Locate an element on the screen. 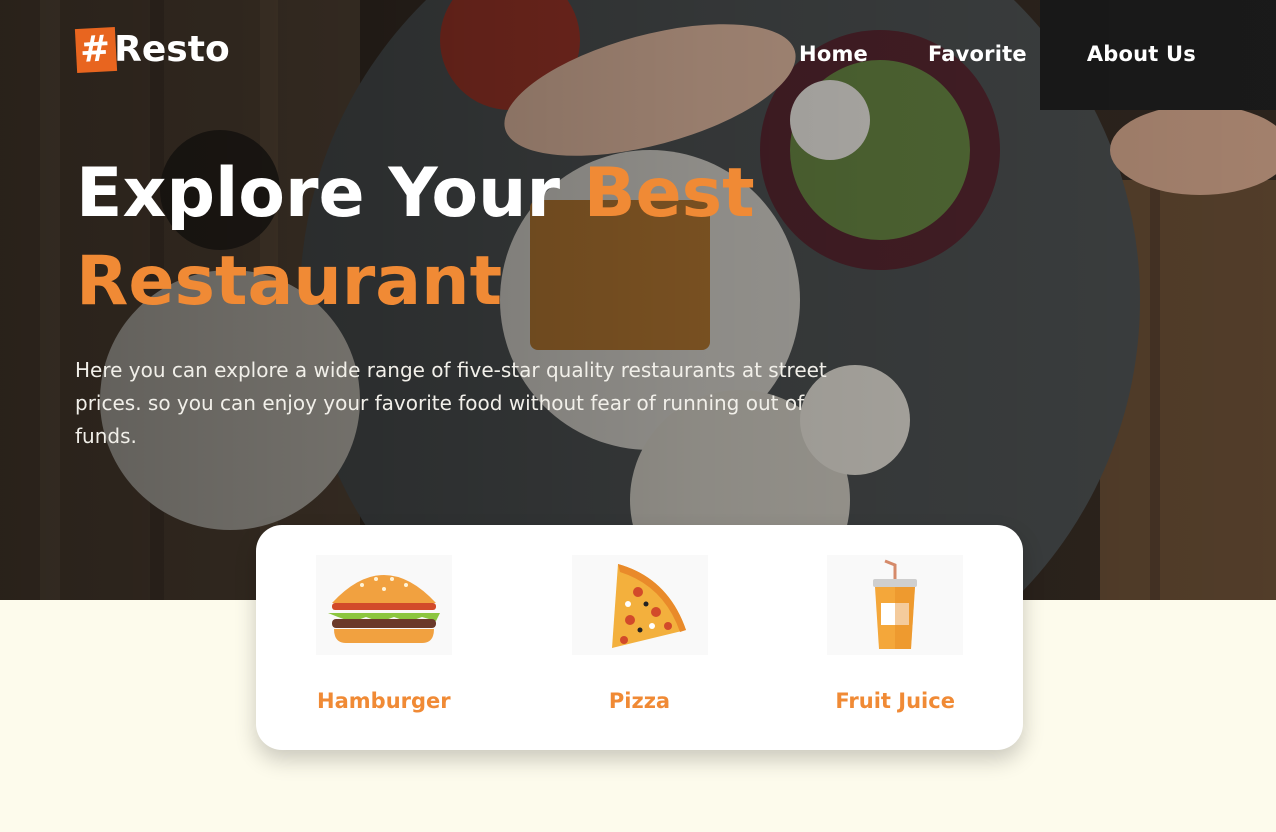  category-hamburger: Hamburger is located at coordinates (384, 637).